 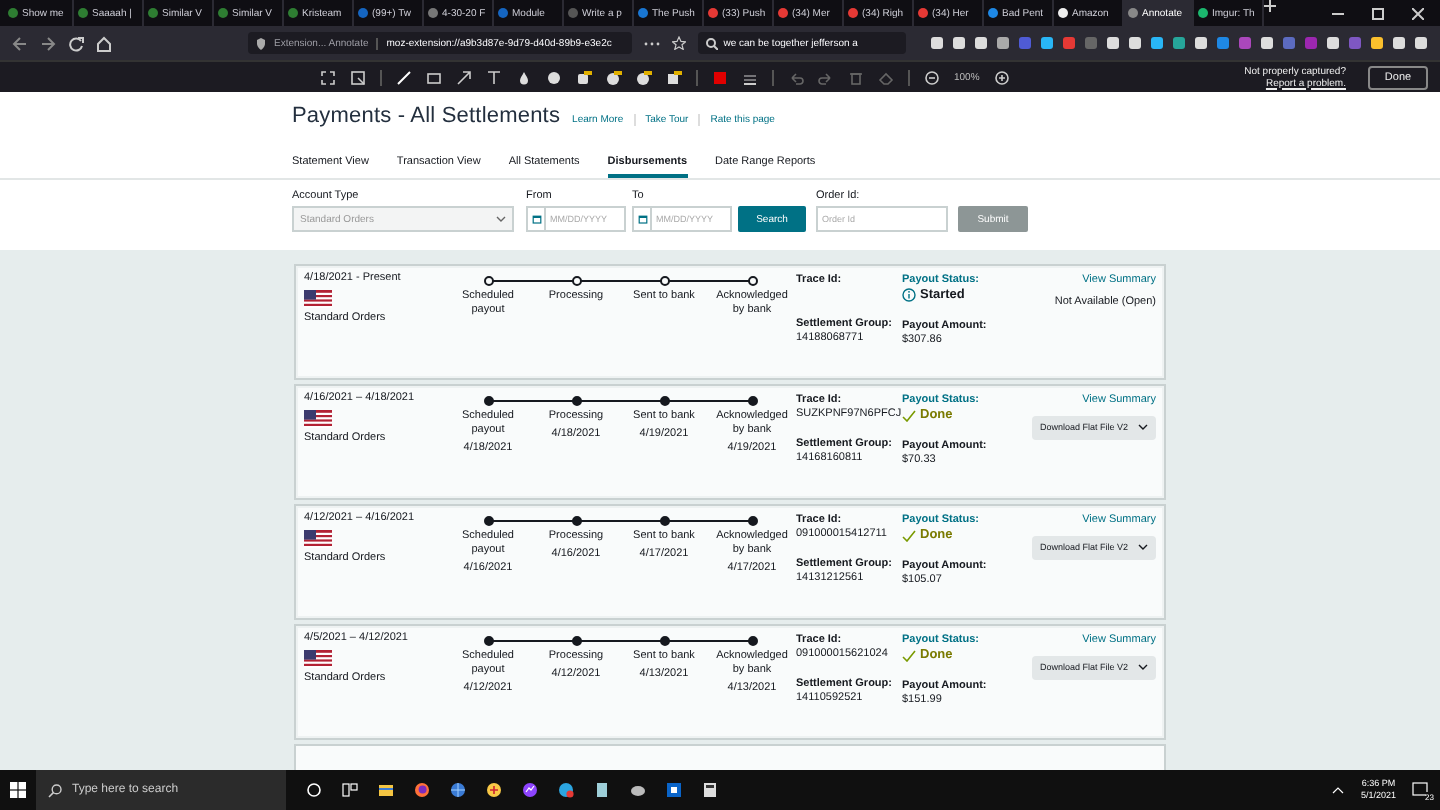 I want to click on circle-icon, so click(x=314, y=790).